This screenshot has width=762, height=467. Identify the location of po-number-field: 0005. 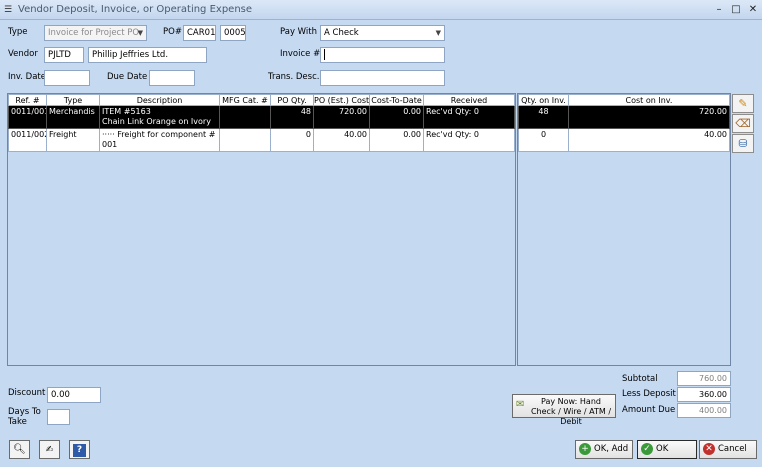
(233, 33).